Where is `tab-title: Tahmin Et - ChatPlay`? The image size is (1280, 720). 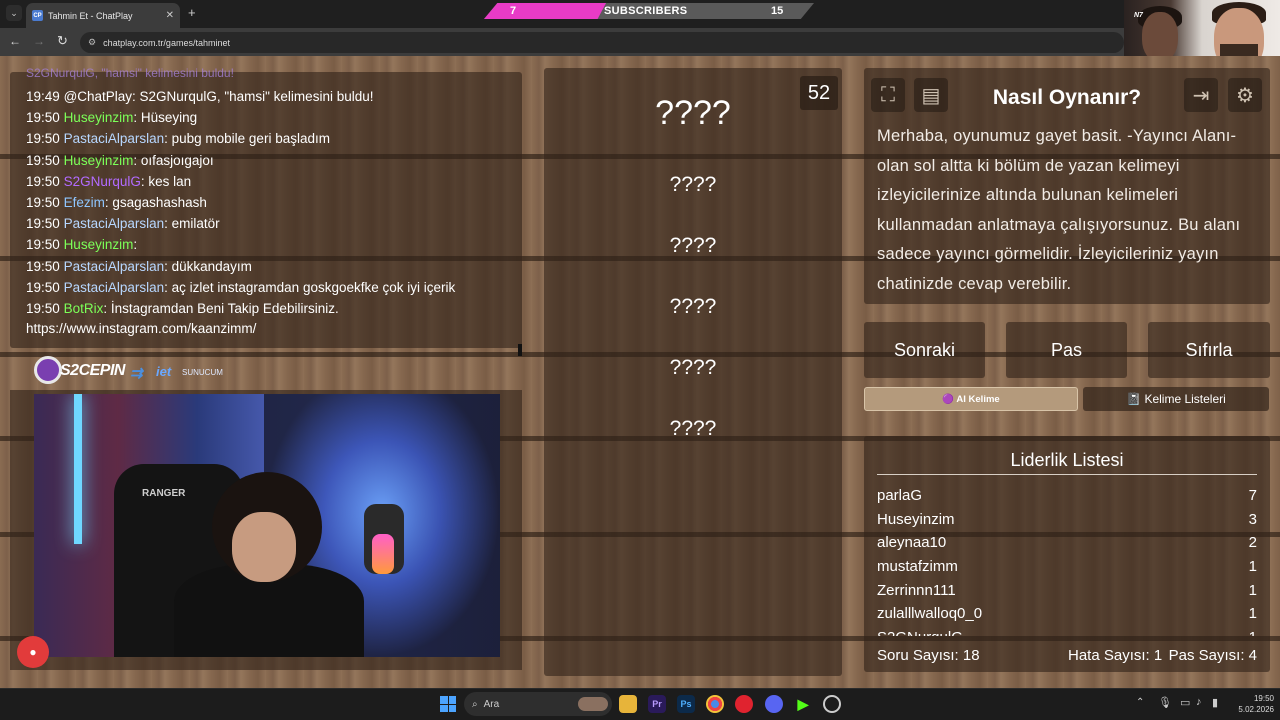 tab-title: Tahmin Et - ChatPlay is located at coordinates (90, 15).